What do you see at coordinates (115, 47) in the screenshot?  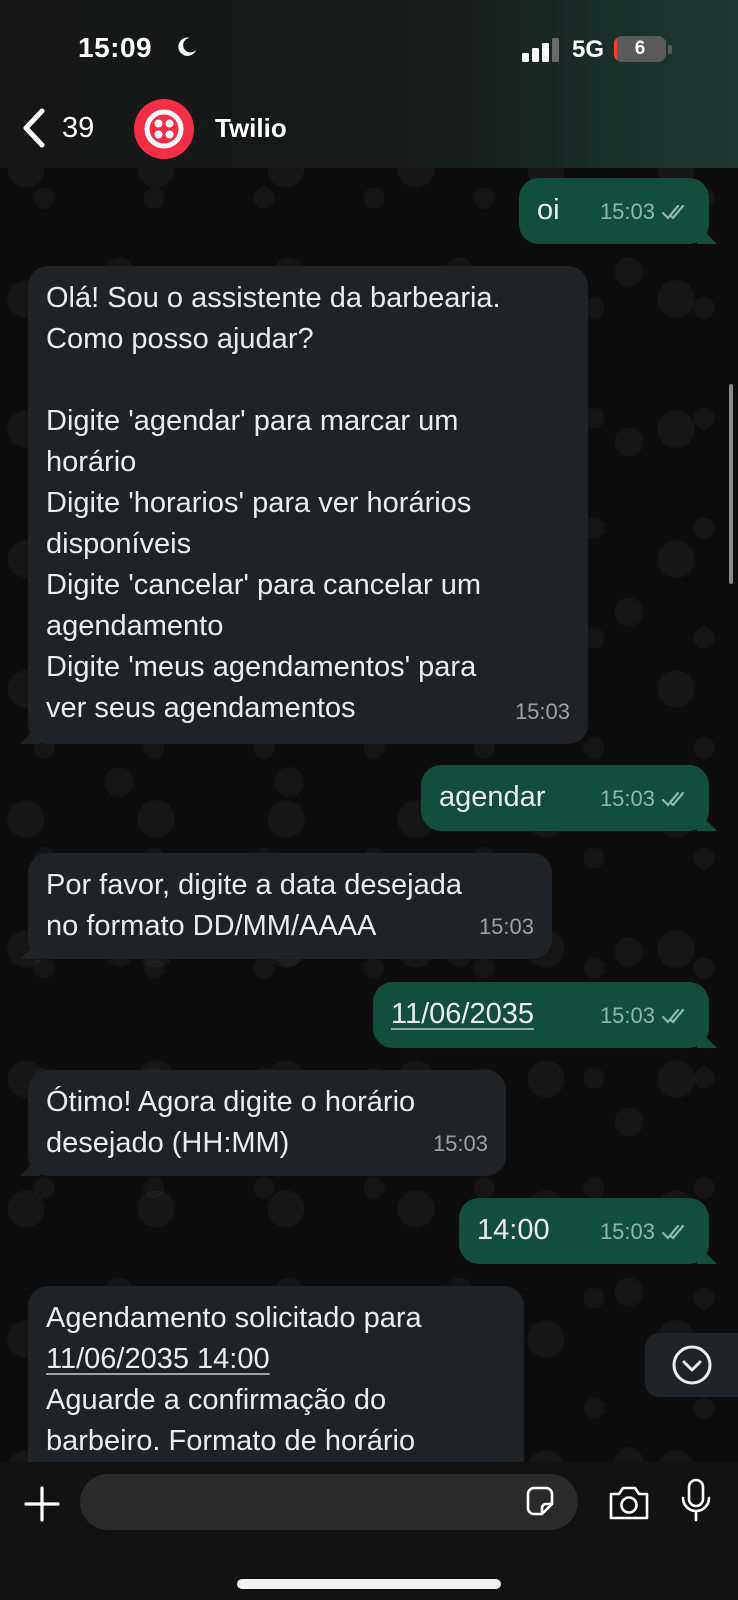 I see `status-time: 15:09` at bounding box center [115, 47].